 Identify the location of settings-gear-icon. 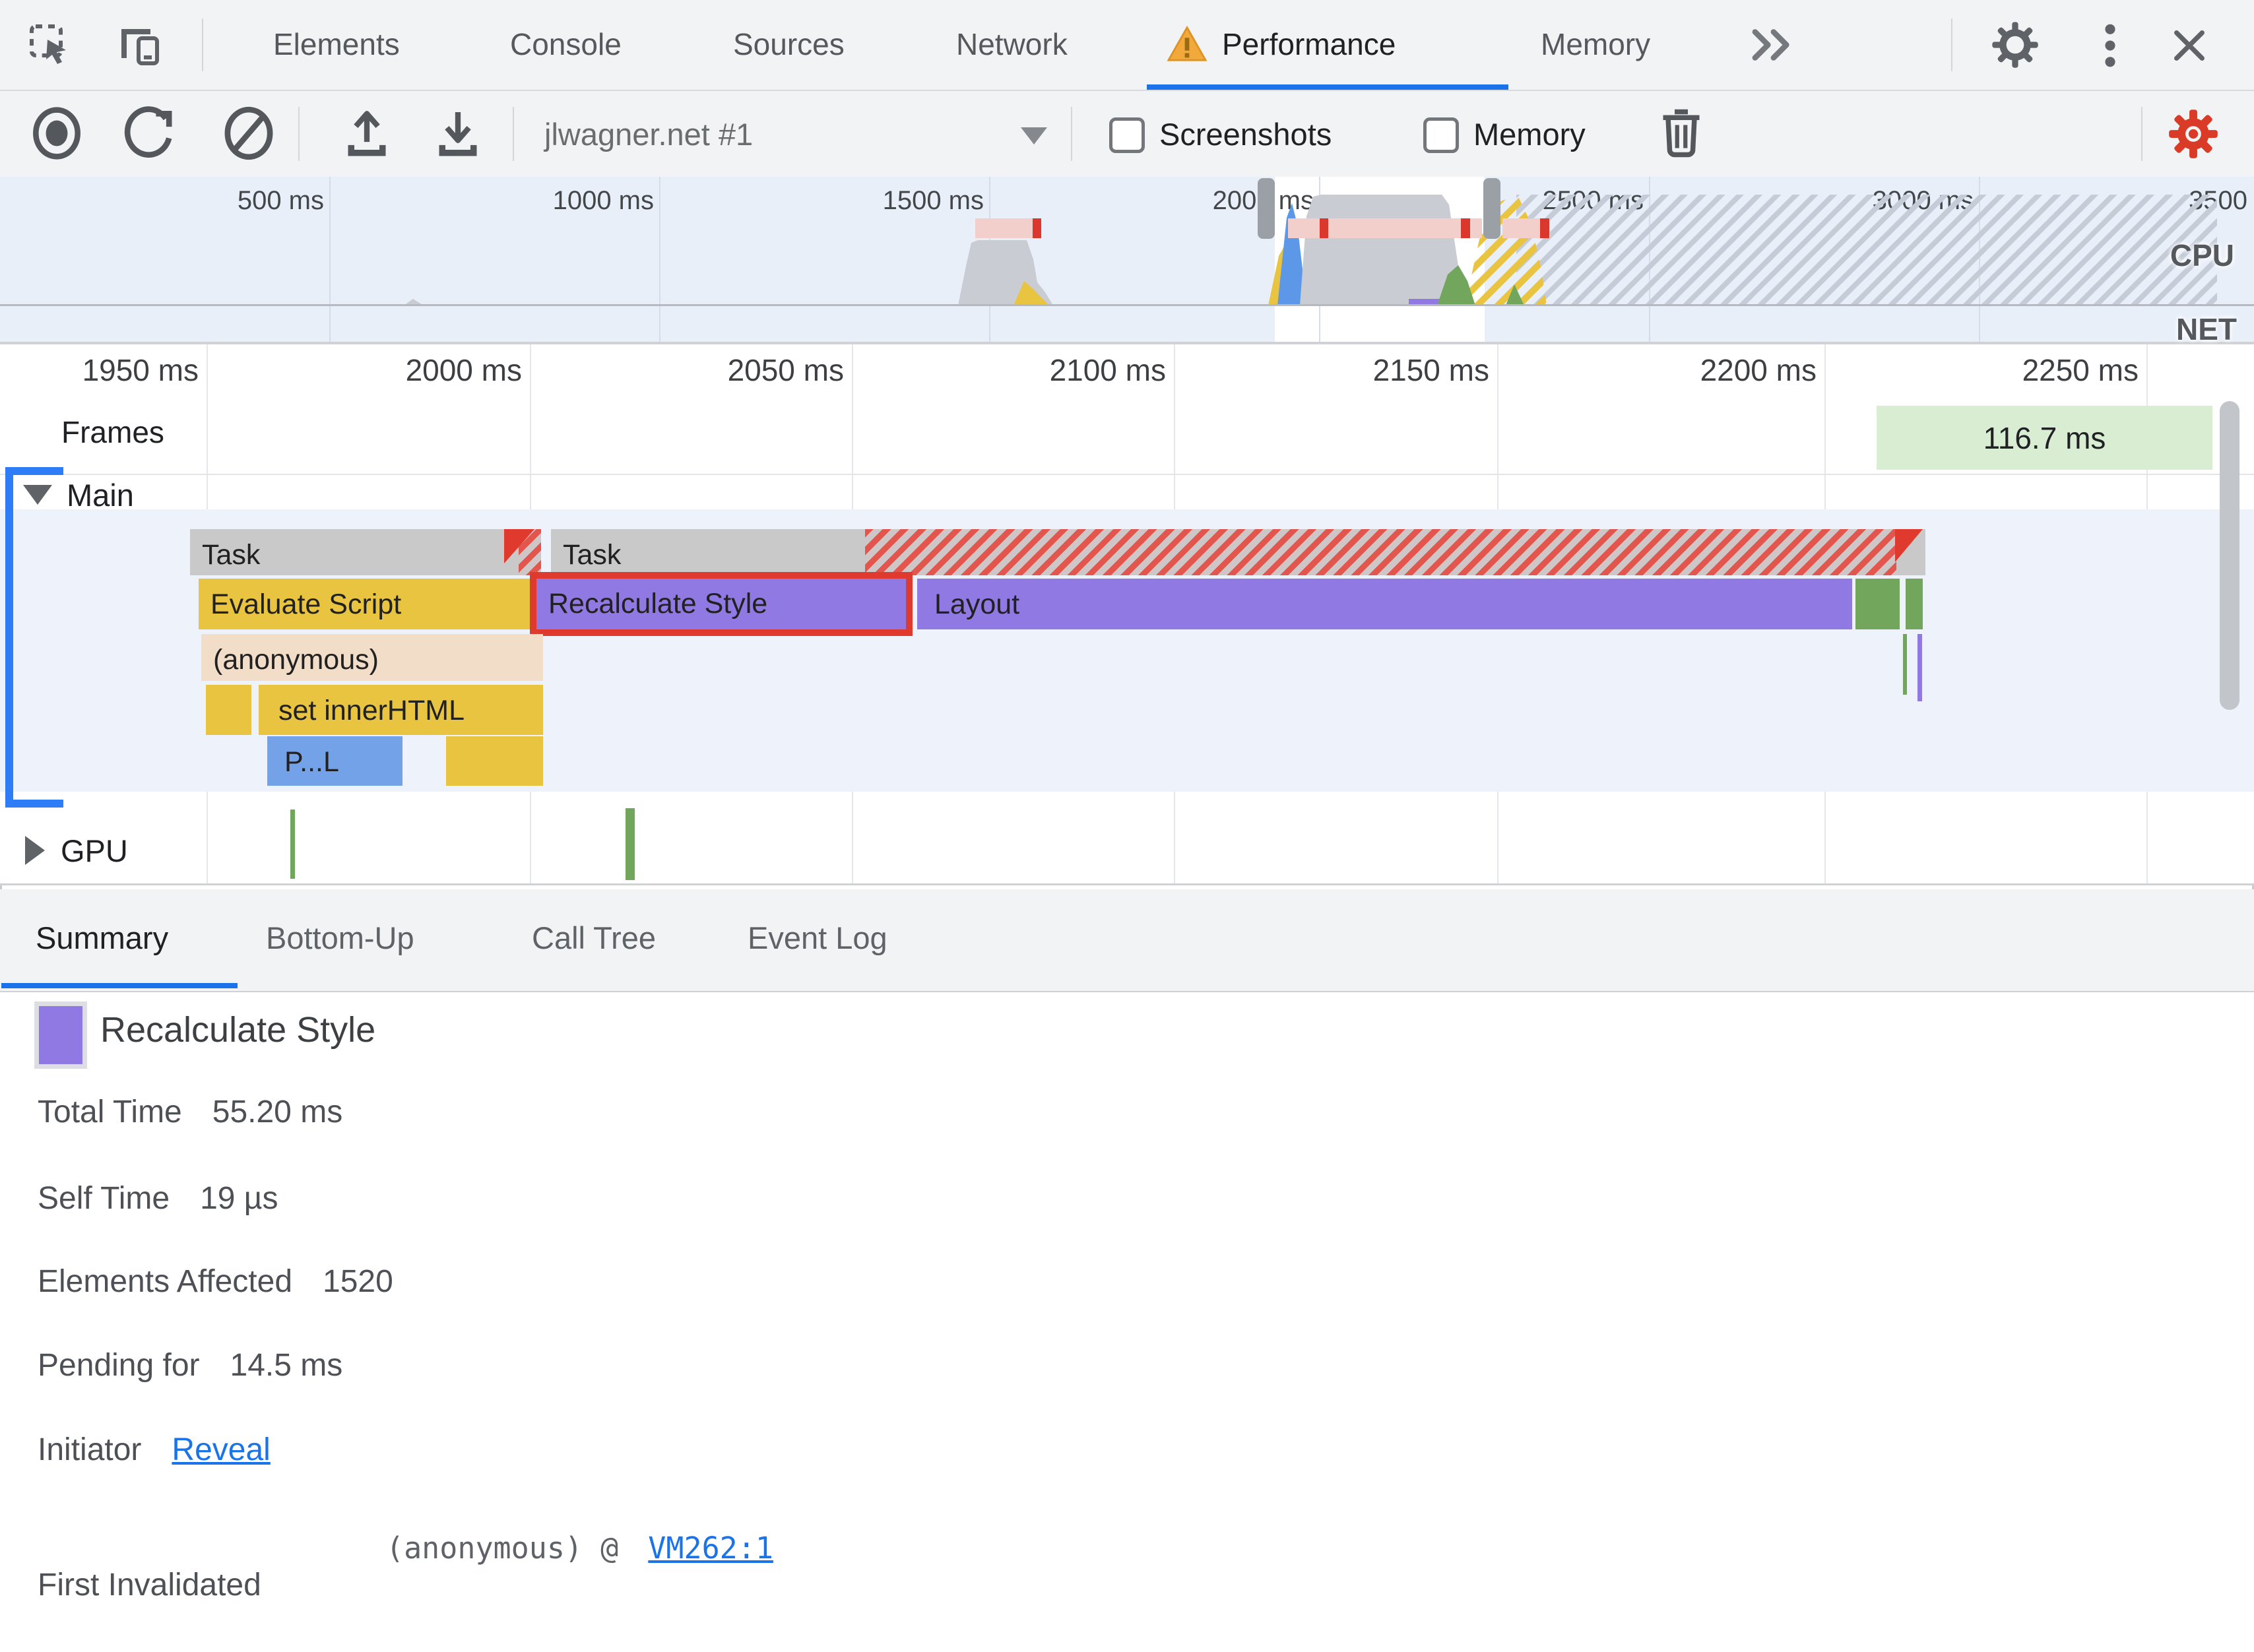
(2015, 45).